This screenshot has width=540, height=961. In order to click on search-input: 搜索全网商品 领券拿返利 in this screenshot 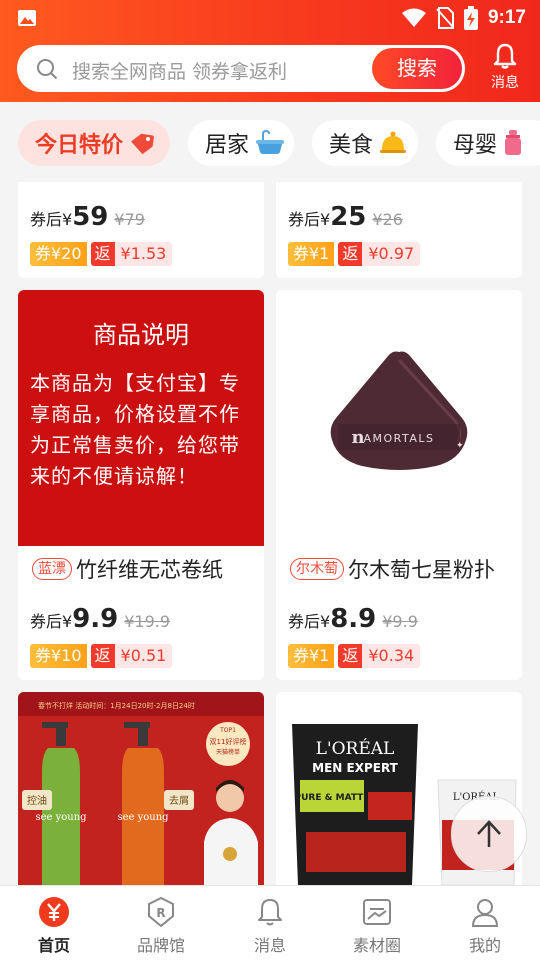, I will do `click(179, 70)`.